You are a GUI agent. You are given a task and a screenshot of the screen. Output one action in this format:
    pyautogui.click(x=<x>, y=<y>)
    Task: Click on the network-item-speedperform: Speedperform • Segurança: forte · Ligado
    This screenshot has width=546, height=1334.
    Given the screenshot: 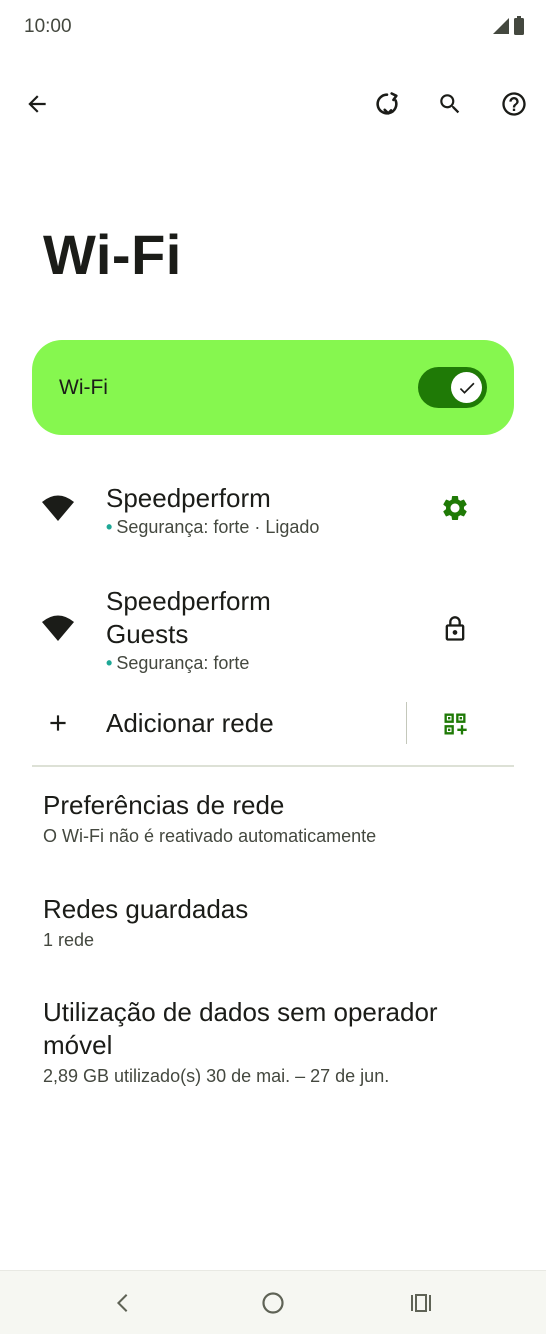 What is the action you would take?
    pyautogui.click(x=273, y=512)
    